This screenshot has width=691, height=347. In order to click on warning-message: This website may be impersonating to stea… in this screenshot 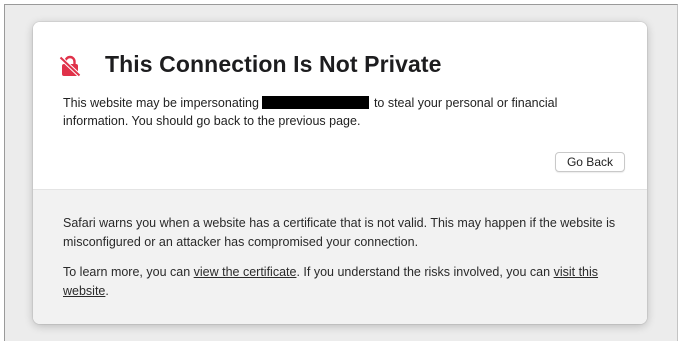, I will do `click(343, 112)`.